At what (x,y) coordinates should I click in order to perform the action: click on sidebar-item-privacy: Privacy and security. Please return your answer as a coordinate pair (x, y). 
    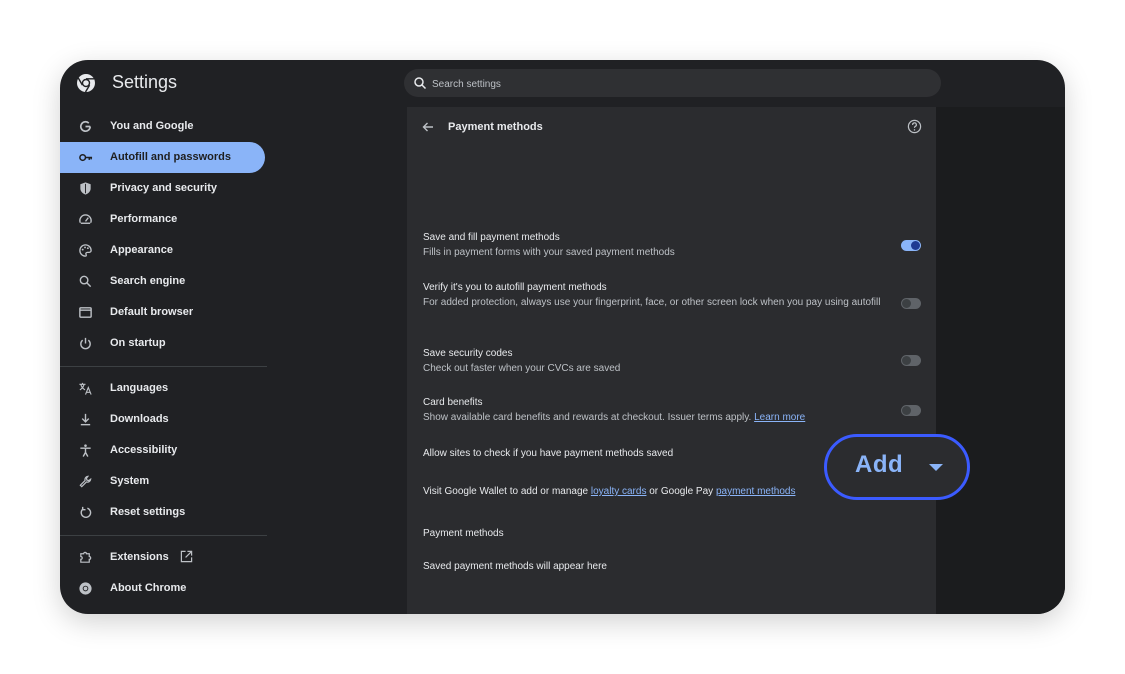
    Looking at the image, I should click on (162, 188).